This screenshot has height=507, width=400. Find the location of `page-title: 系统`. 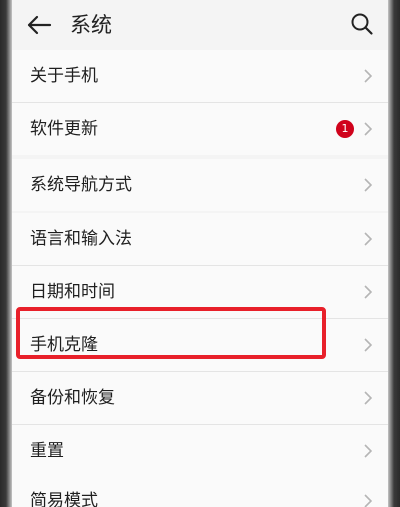

page-title: 系统 is located at coordinates (91, 25).